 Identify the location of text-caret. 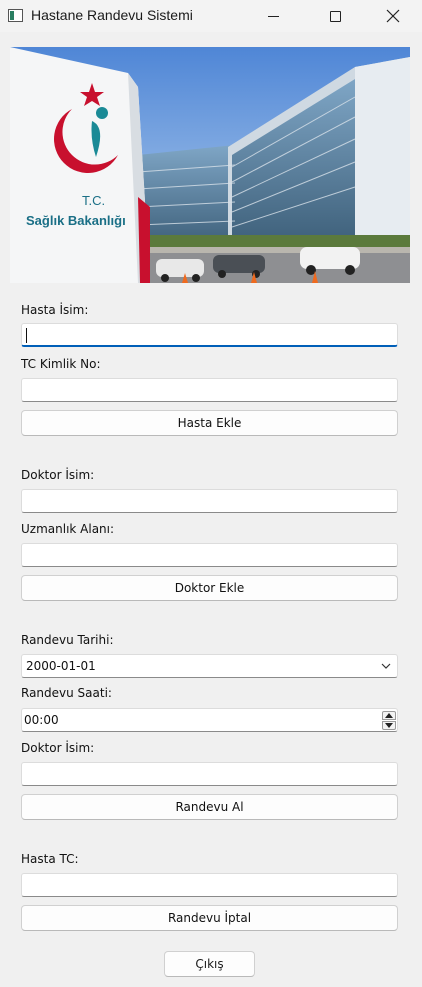
(26, 335).